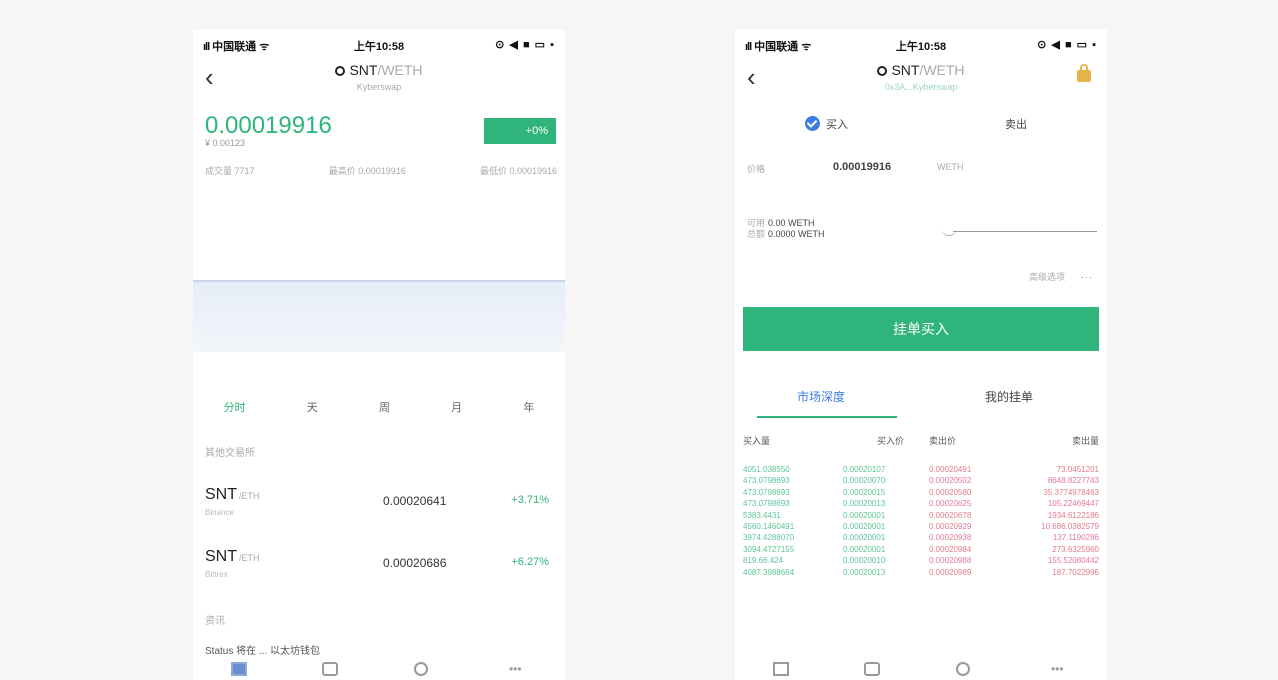 This screenshot has height=680, width=1278. I want to click on price-chart, so click(379, 290).